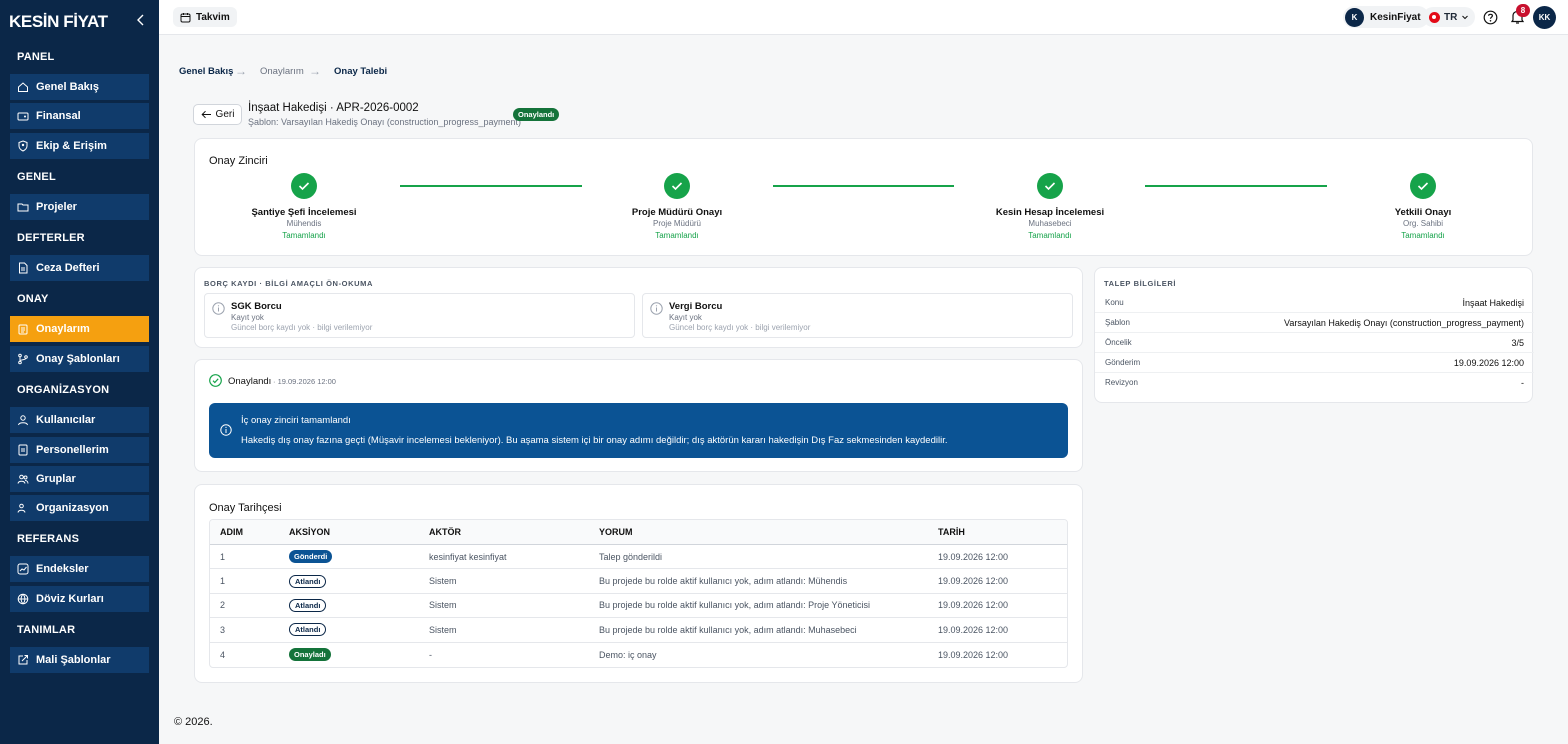 The width and height of the screenshot is (1568, 744). What do you see at coordinates (1423, 212) in the screenshot?
I see `step-name: Yetkili Onayı` at bounding box center [1423, 212].